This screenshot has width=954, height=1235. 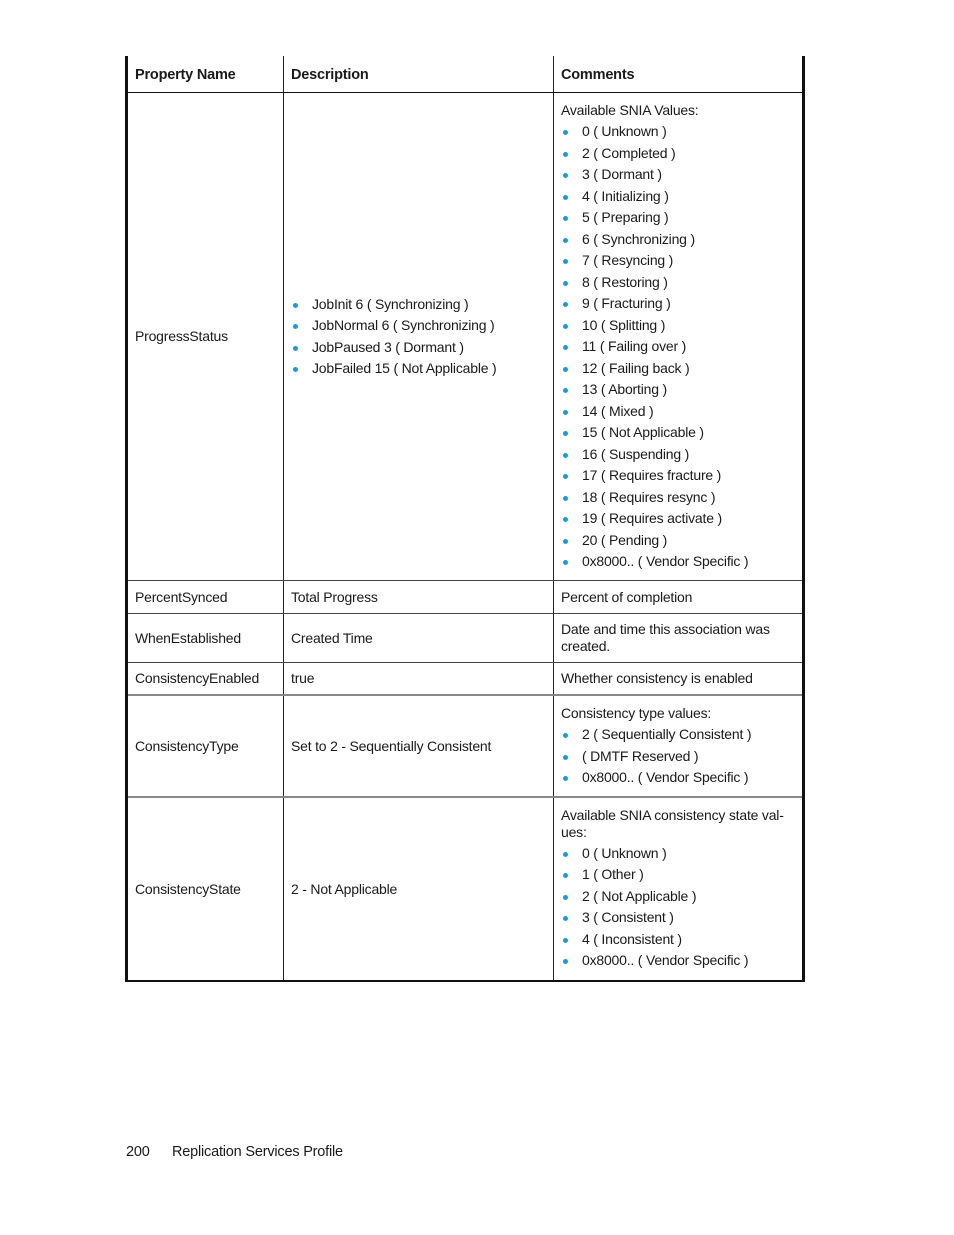 I want to click on list-item-text: 6 ( Synchronizing ), so click(x=638, y=238).